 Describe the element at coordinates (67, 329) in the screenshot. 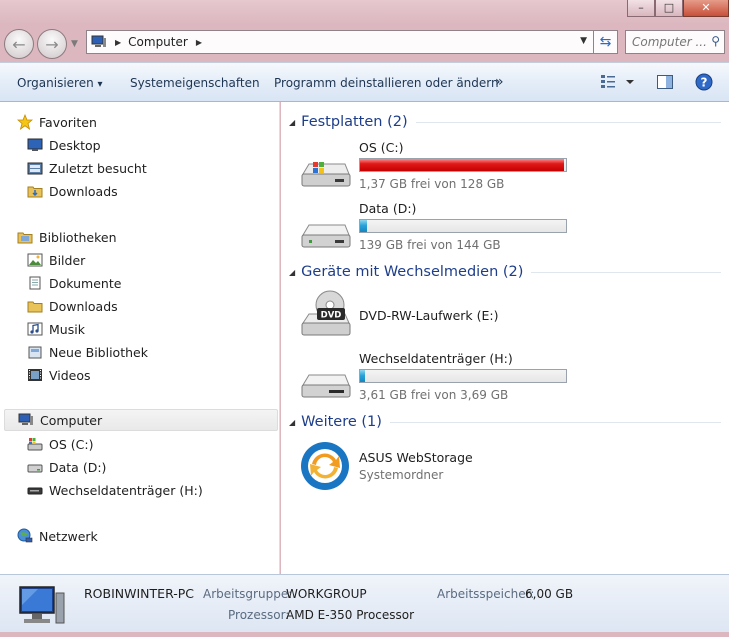

I see `nav-music-label: Musik` at that location.